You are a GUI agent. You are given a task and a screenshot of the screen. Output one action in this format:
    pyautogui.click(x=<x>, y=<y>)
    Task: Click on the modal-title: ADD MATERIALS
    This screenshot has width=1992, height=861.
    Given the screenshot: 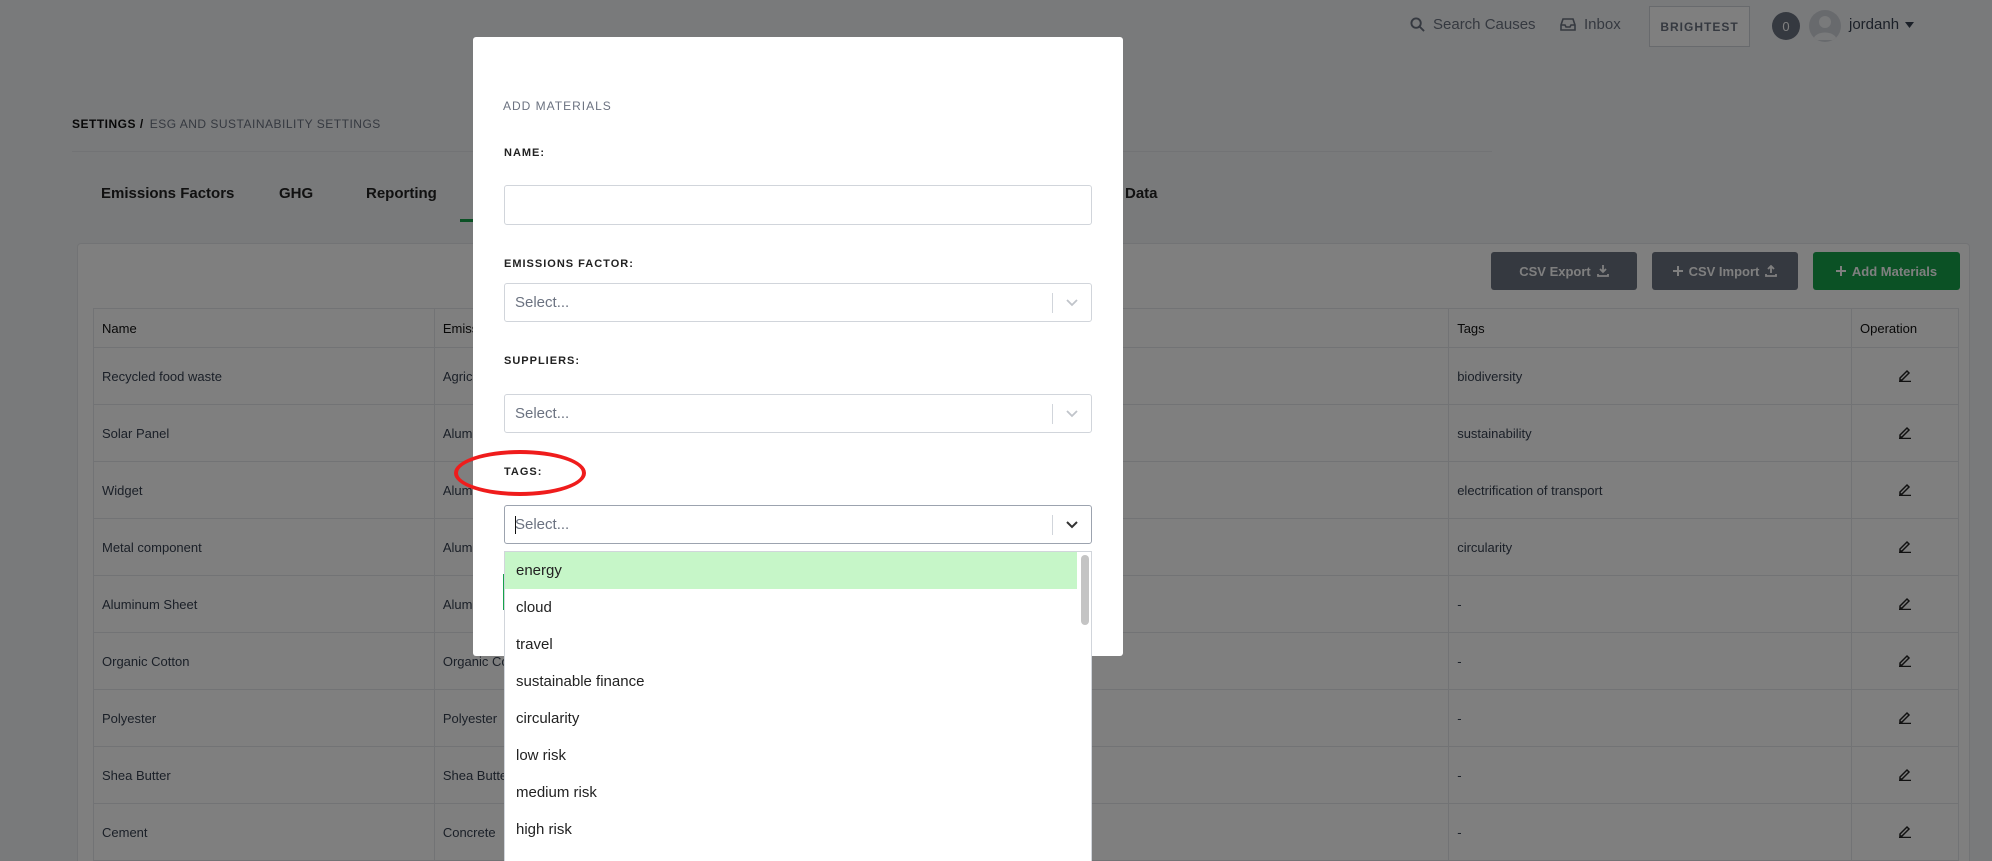 What is the action you would take?
    pyautogui.click(x=557, y=106)
    